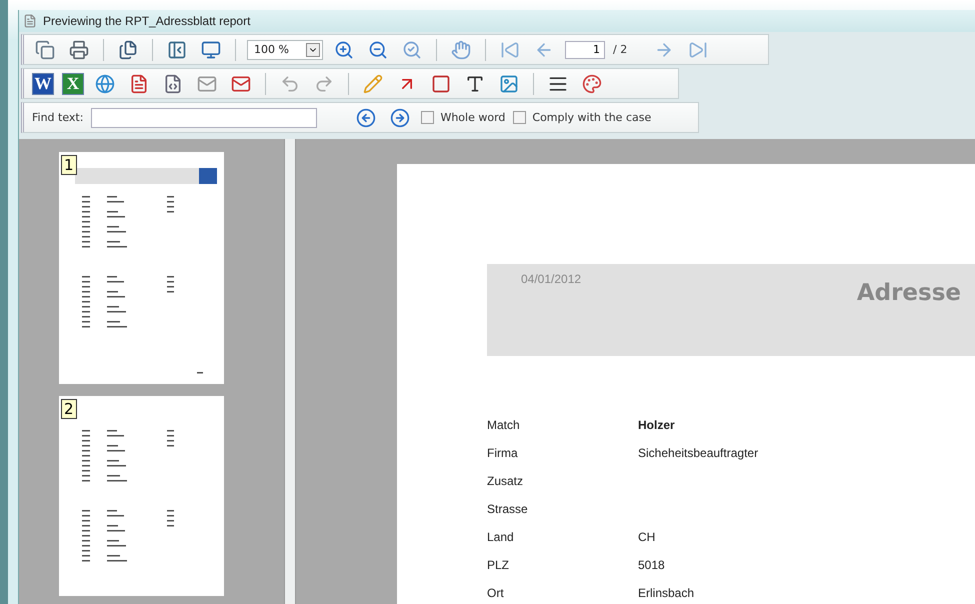 The image size is (975, 604). Describe the element at coordinates (647, 538) in the screenshot. I see `field-value: CH` at that location.